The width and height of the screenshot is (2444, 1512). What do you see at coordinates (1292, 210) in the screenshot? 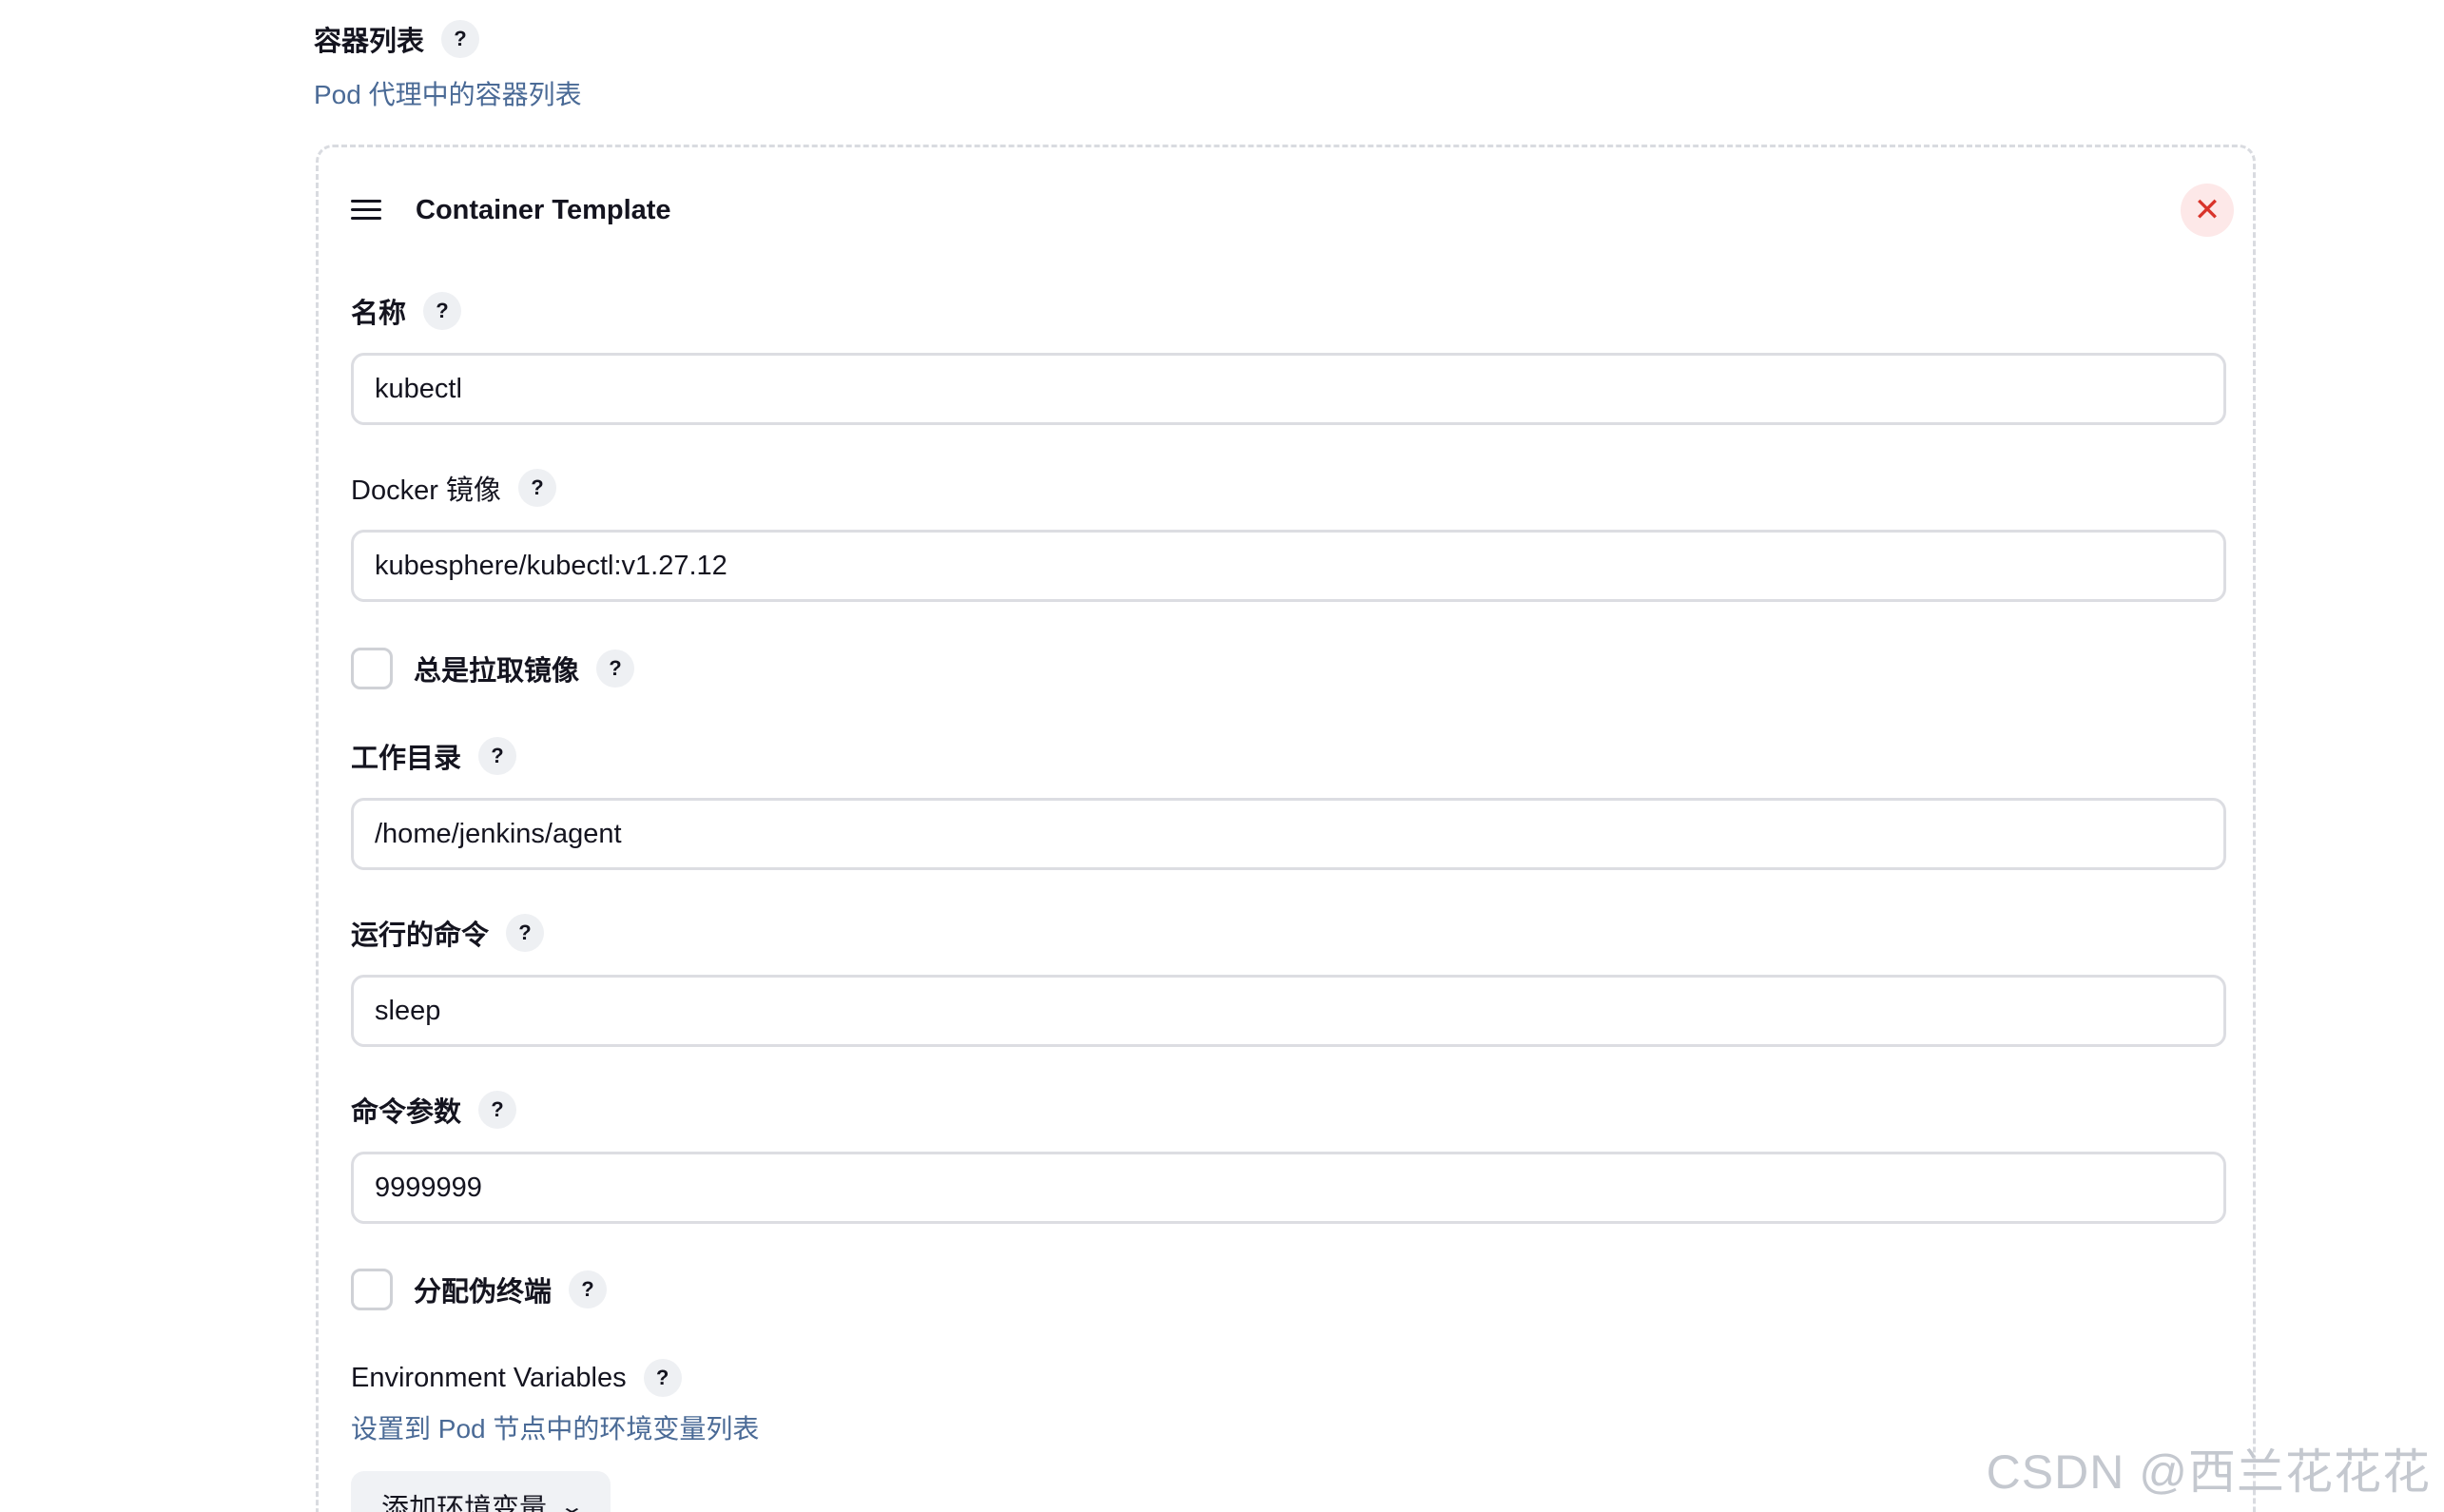
I see `card-header: Container Template ✕` at bounding box center [1292, 210].